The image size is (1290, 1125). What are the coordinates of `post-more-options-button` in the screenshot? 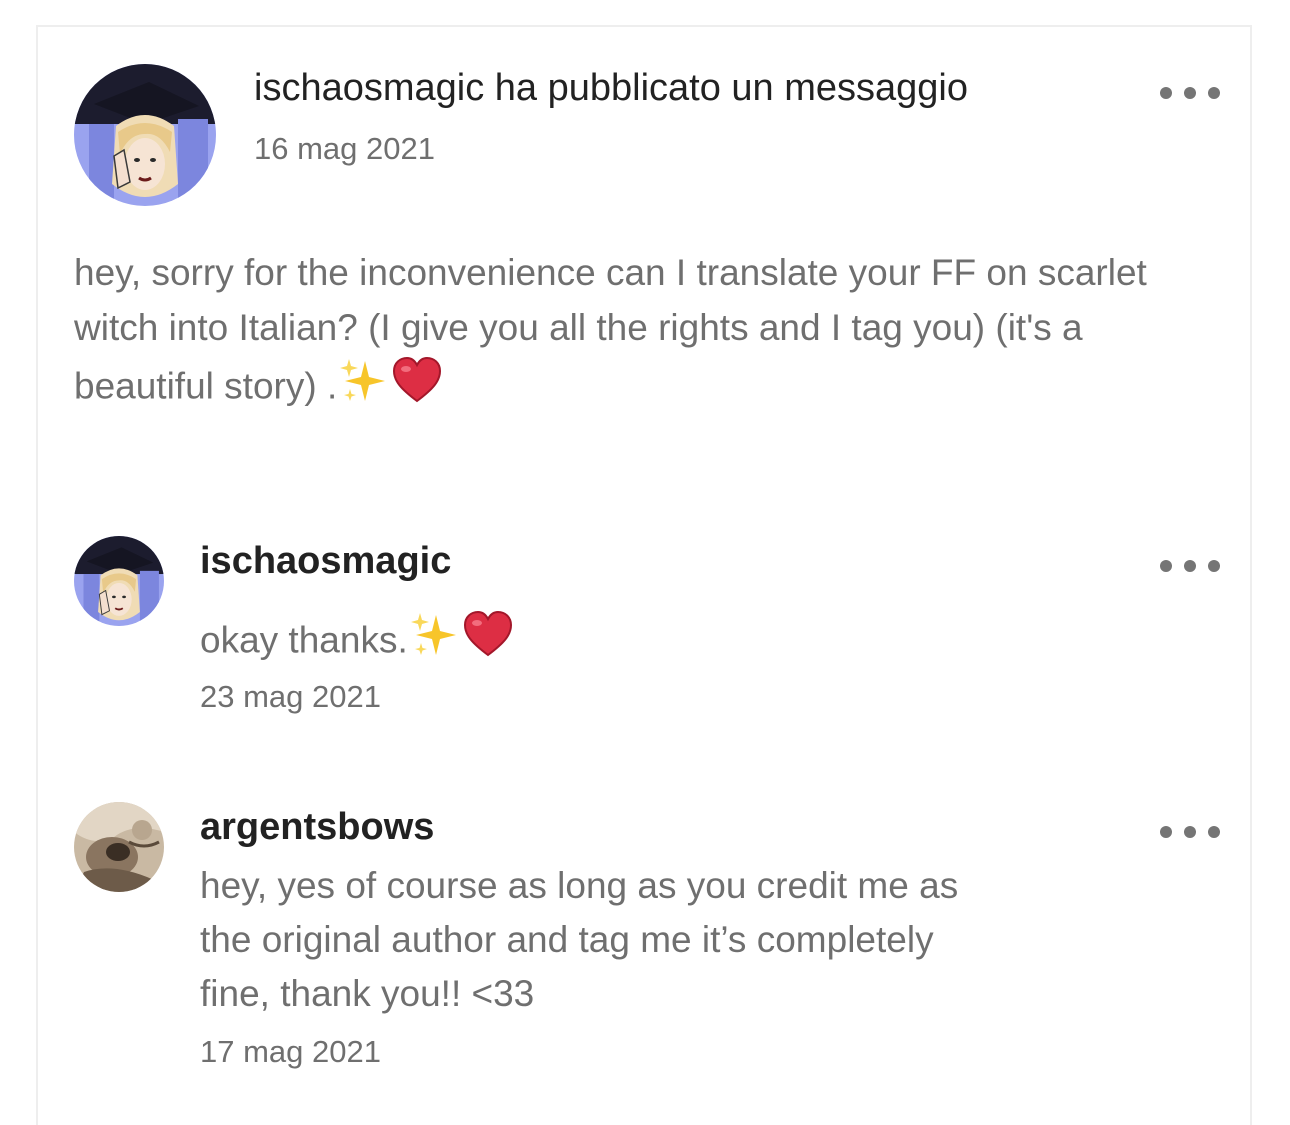 It's located at (1190, 93).